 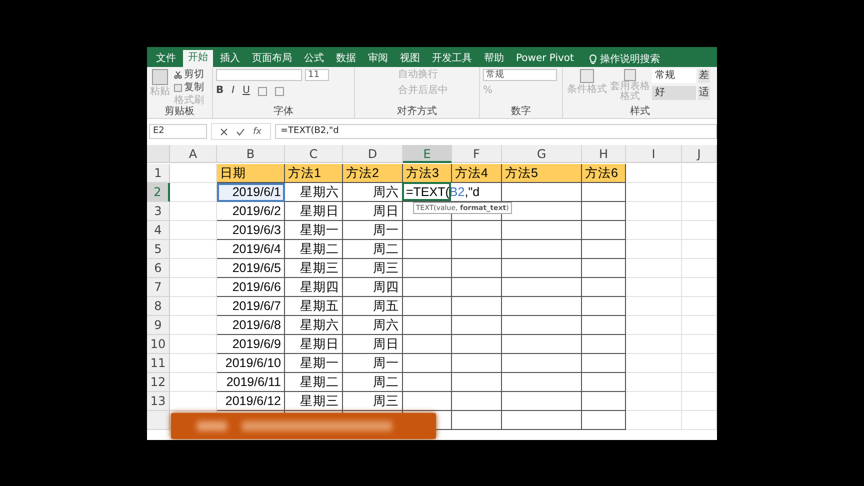 What do you see at coordinates (158, 401) in the screenshot?
I see `row-header: 13` at bounding box center [158, 401].